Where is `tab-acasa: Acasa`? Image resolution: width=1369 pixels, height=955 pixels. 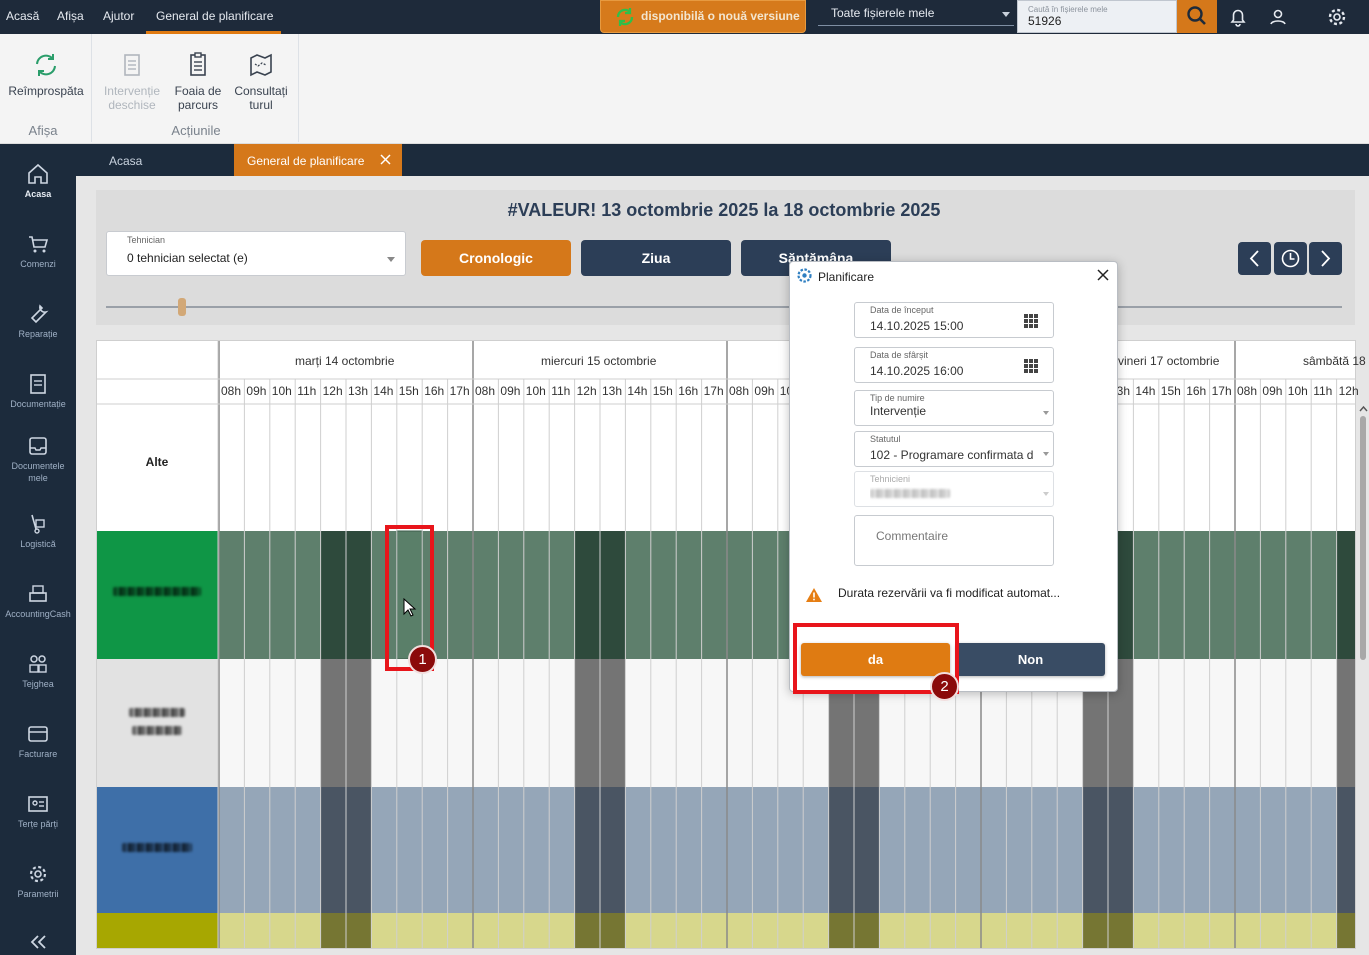 tab-acasa: Acasa is located at coordinates (155, 160).